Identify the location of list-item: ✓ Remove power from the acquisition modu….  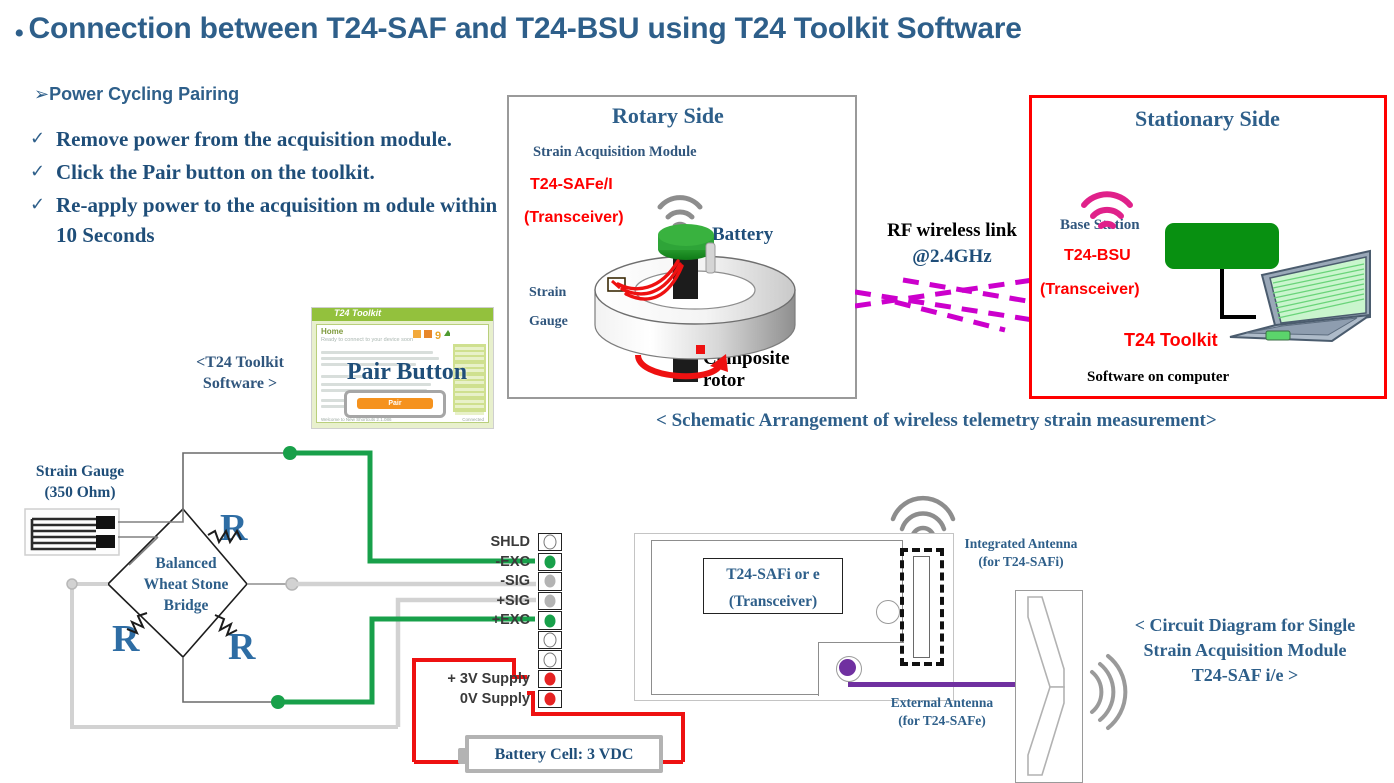
(265, 139).